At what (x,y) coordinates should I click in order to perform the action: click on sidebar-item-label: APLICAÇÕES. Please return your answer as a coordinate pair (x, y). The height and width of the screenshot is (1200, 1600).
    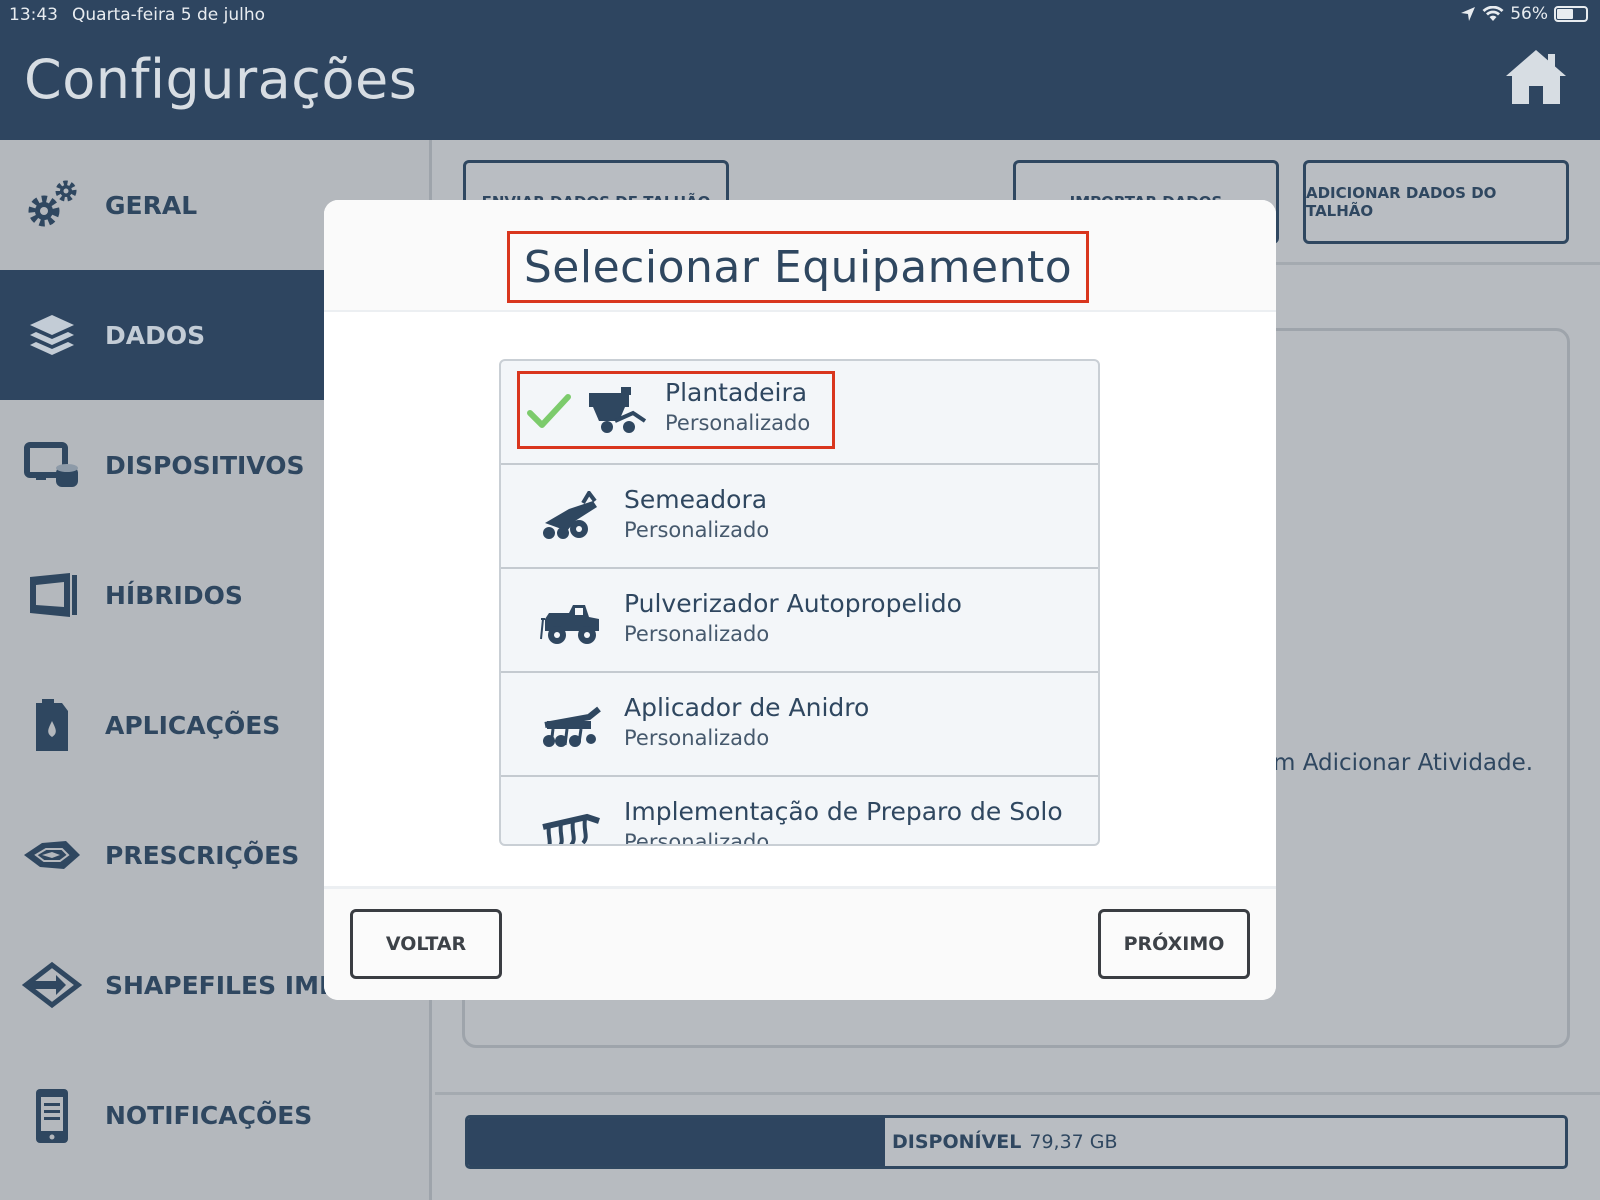
    Looking at the image, I should click on (193, 725).